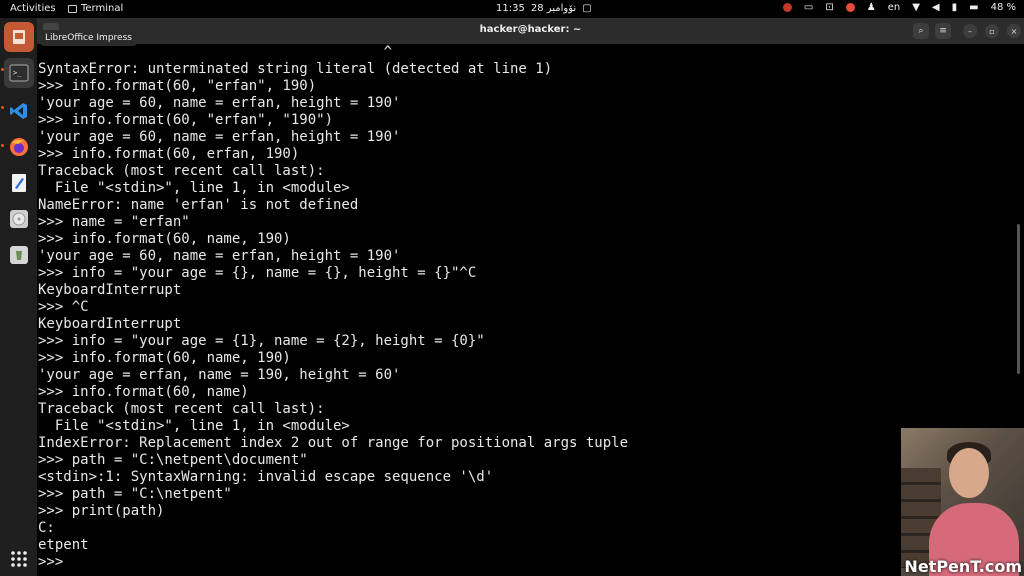 This screenshot has height=576, width=1024. Describe the element at coordinates (169, 154) in the screenshot. I see `terminal-line: >>> info.format(60, erfan, 190)` at that location.